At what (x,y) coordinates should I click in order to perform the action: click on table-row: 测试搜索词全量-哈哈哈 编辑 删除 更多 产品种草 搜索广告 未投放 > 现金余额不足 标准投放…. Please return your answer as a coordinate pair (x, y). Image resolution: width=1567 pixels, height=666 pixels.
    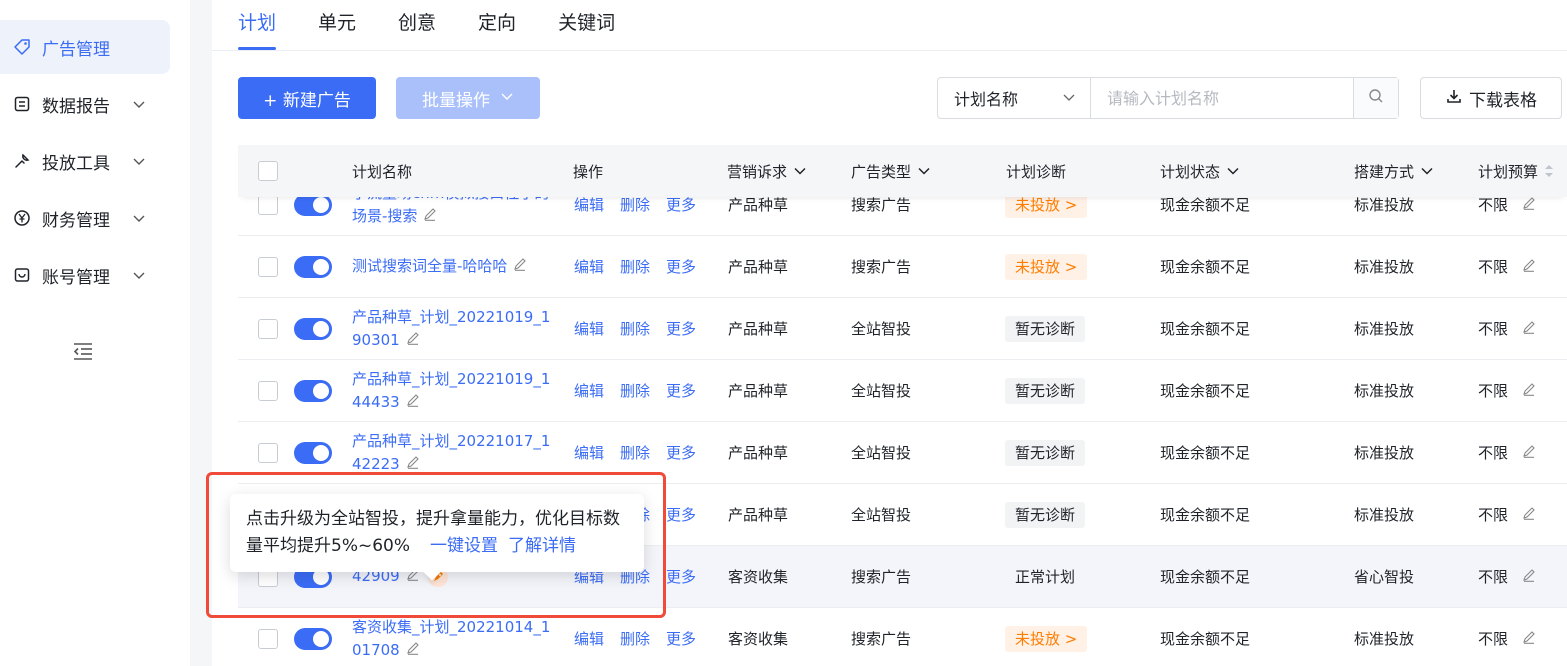
    Looking at the image, I should click on (902, 267).